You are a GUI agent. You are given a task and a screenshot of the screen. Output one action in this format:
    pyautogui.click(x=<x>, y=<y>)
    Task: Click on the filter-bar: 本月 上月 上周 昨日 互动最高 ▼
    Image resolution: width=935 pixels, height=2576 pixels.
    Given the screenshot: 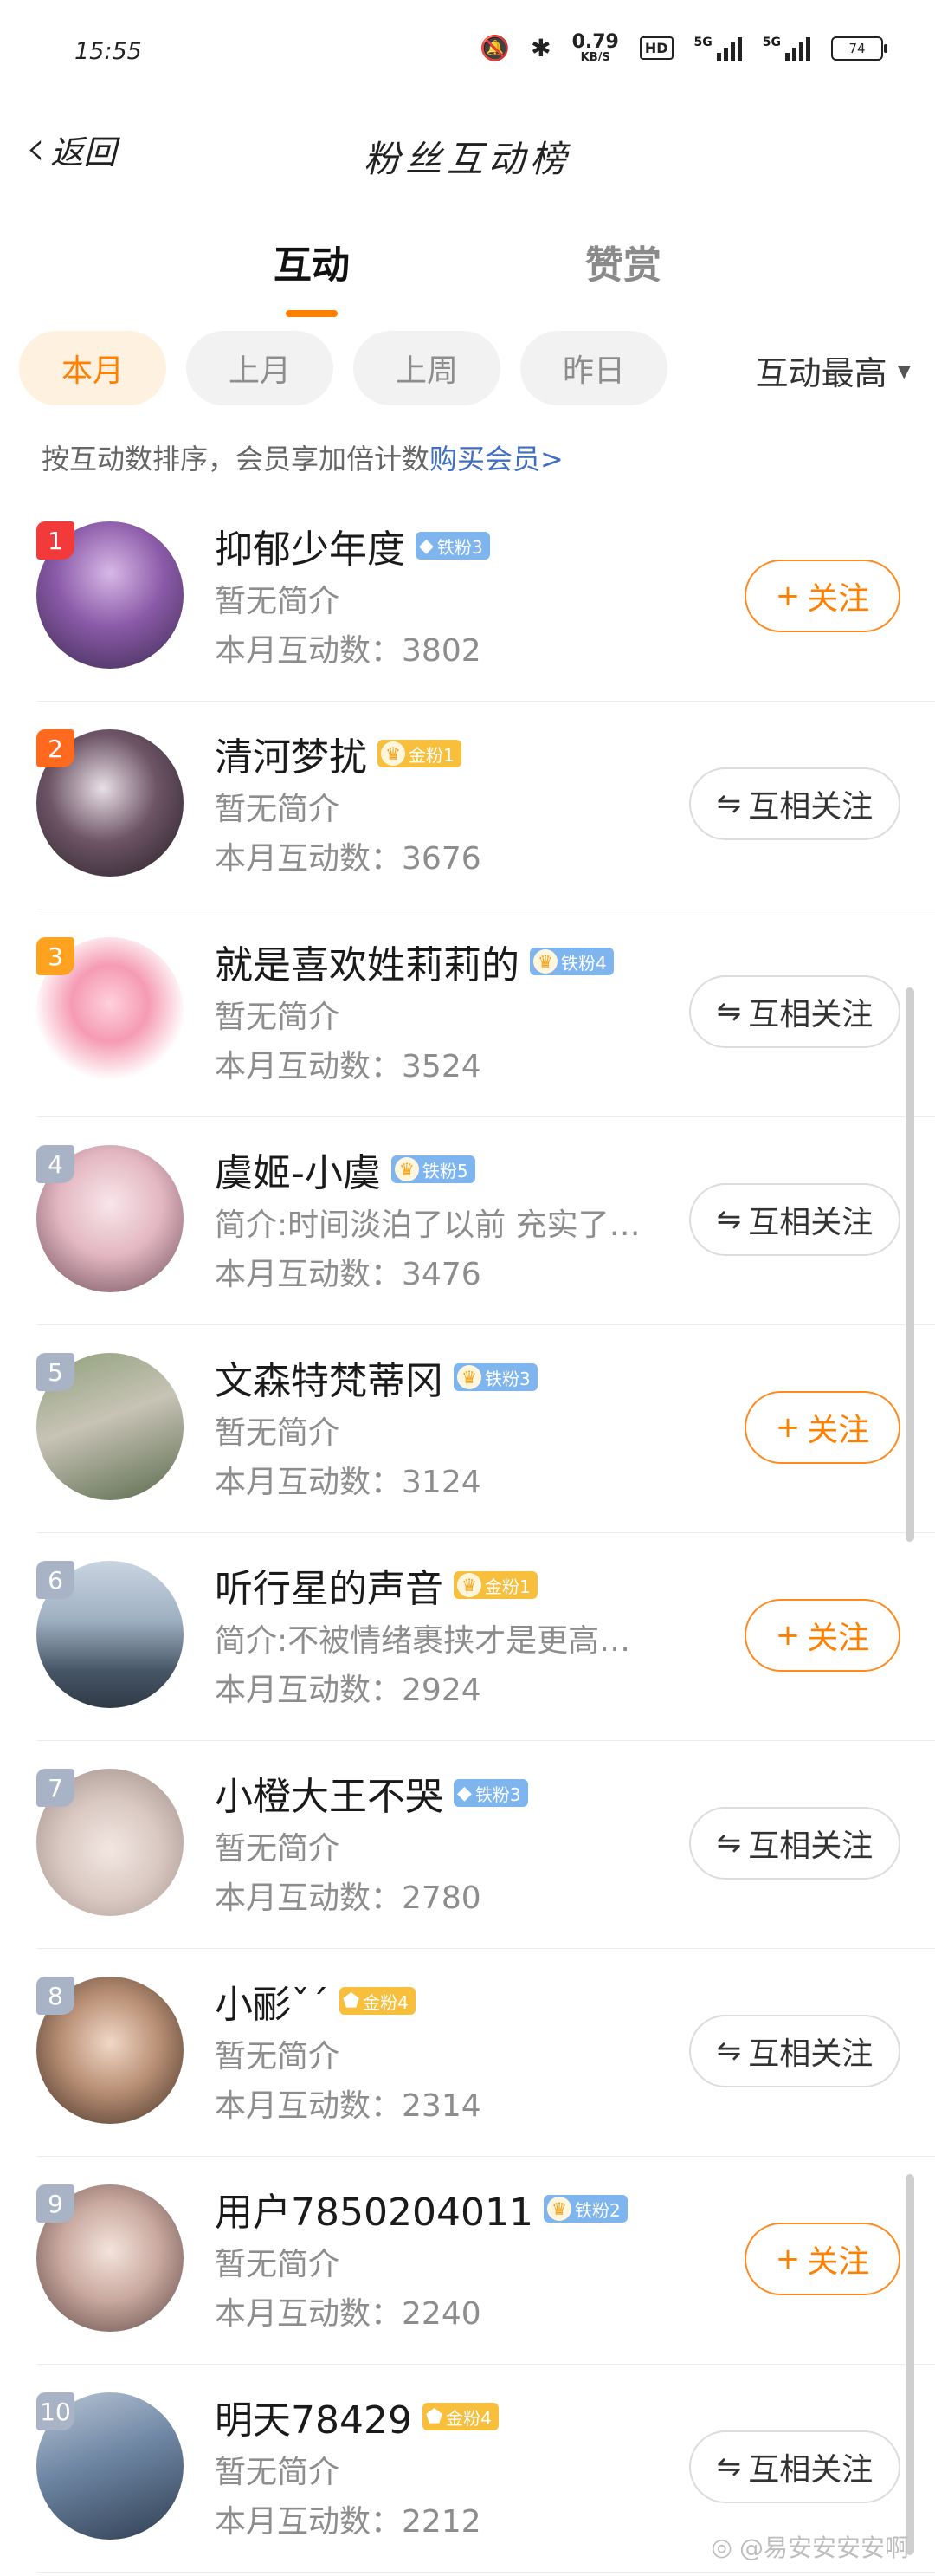 What is the action you would take?
    pyautogui.click(x=469, y=368)
    